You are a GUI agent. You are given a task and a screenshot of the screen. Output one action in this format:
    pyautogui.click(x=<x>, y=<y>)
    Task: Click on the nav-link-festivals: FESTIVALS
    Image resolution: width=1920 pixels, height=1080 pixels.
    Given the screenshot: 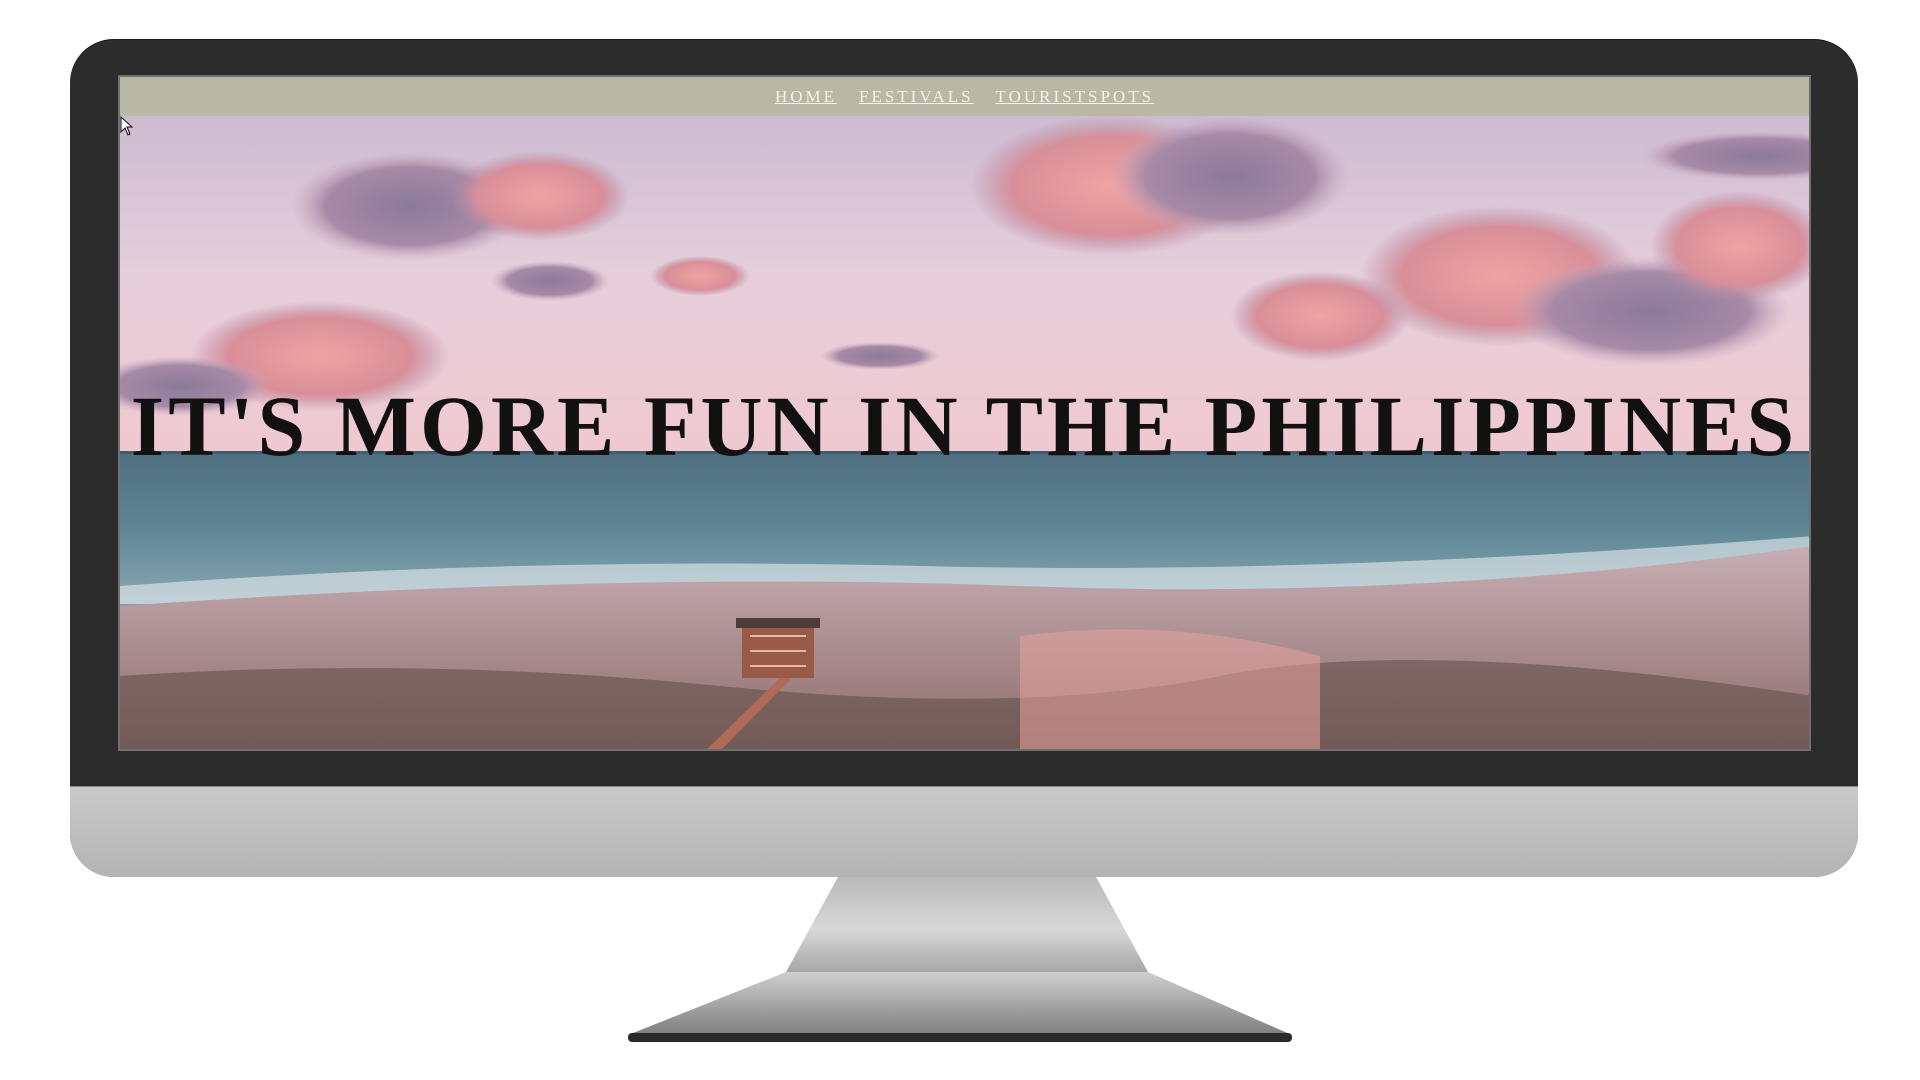 What is the action you would take?
    pyautogui.click(x=916, y=97)
    